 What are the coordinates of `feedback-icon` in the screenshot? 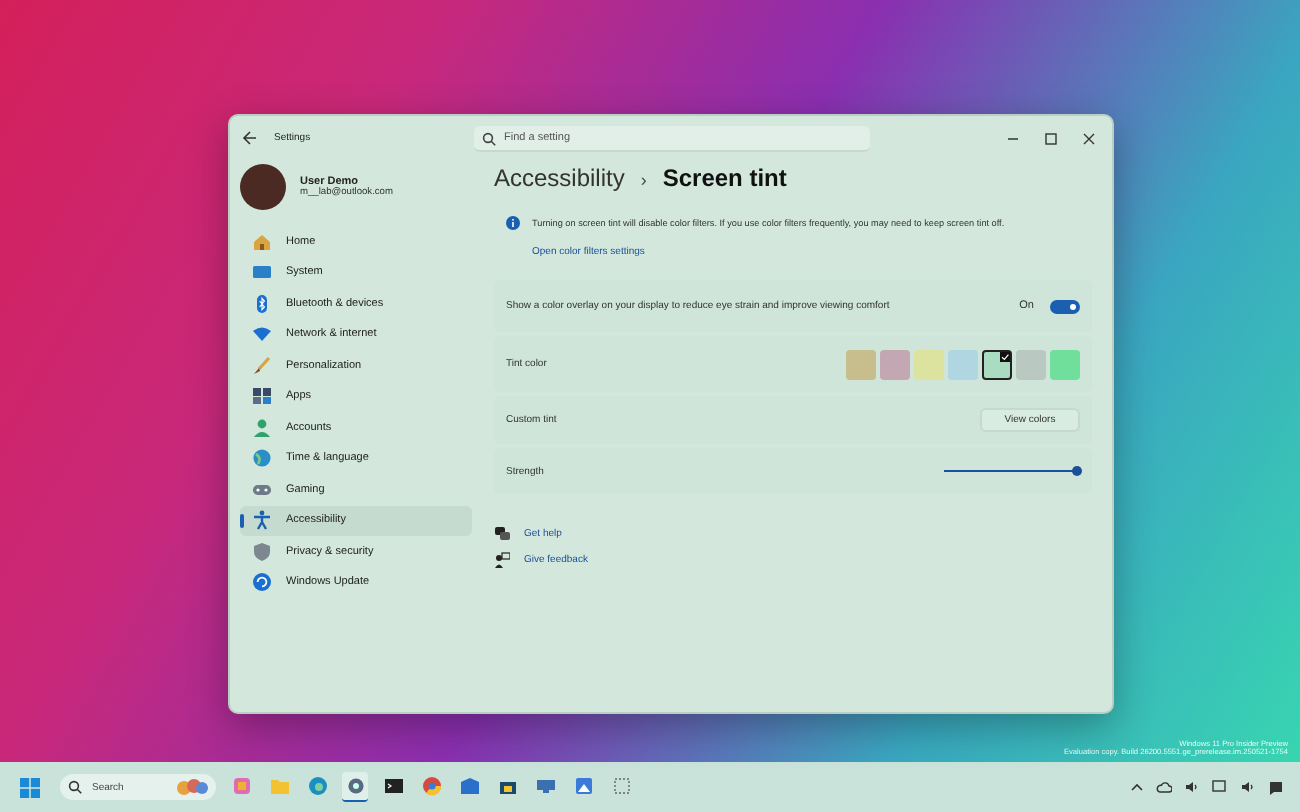 It's located at (502, 560).